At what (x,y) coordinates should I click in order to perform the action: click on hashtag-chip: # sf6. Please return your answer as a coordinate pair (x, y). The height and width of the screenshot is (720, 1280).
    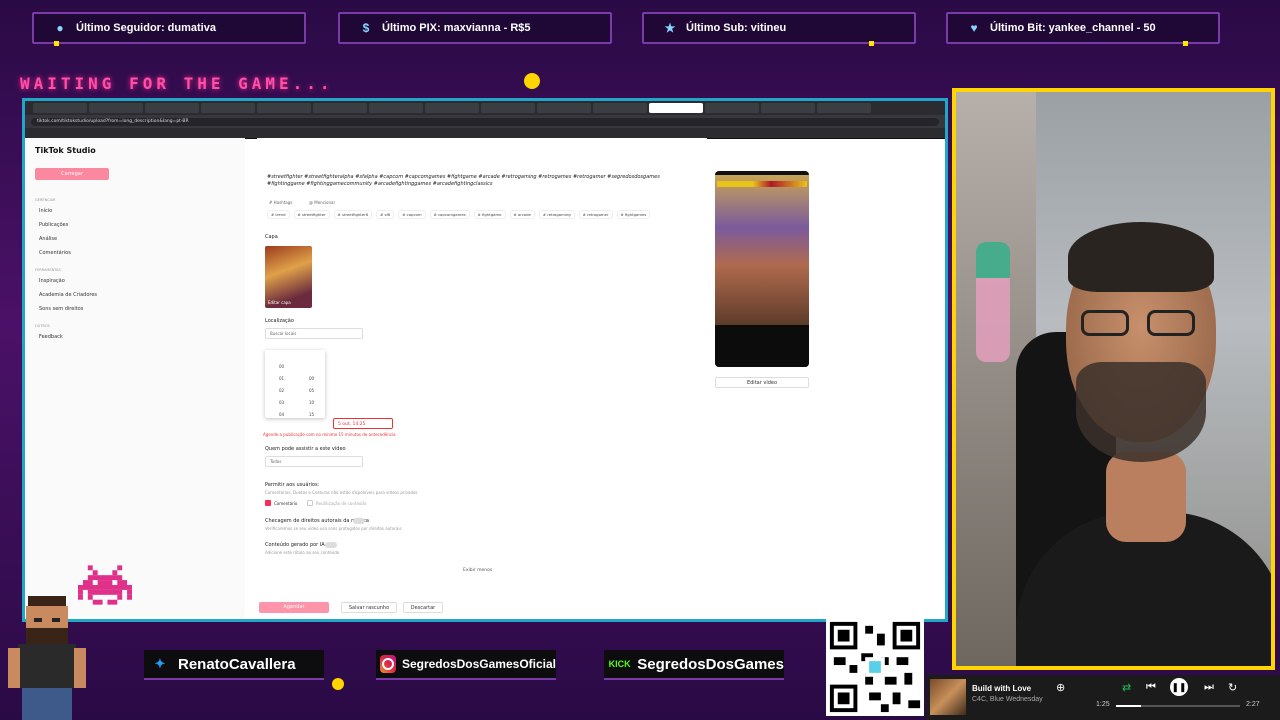
    Looking at the image, I should click on (385, 214).